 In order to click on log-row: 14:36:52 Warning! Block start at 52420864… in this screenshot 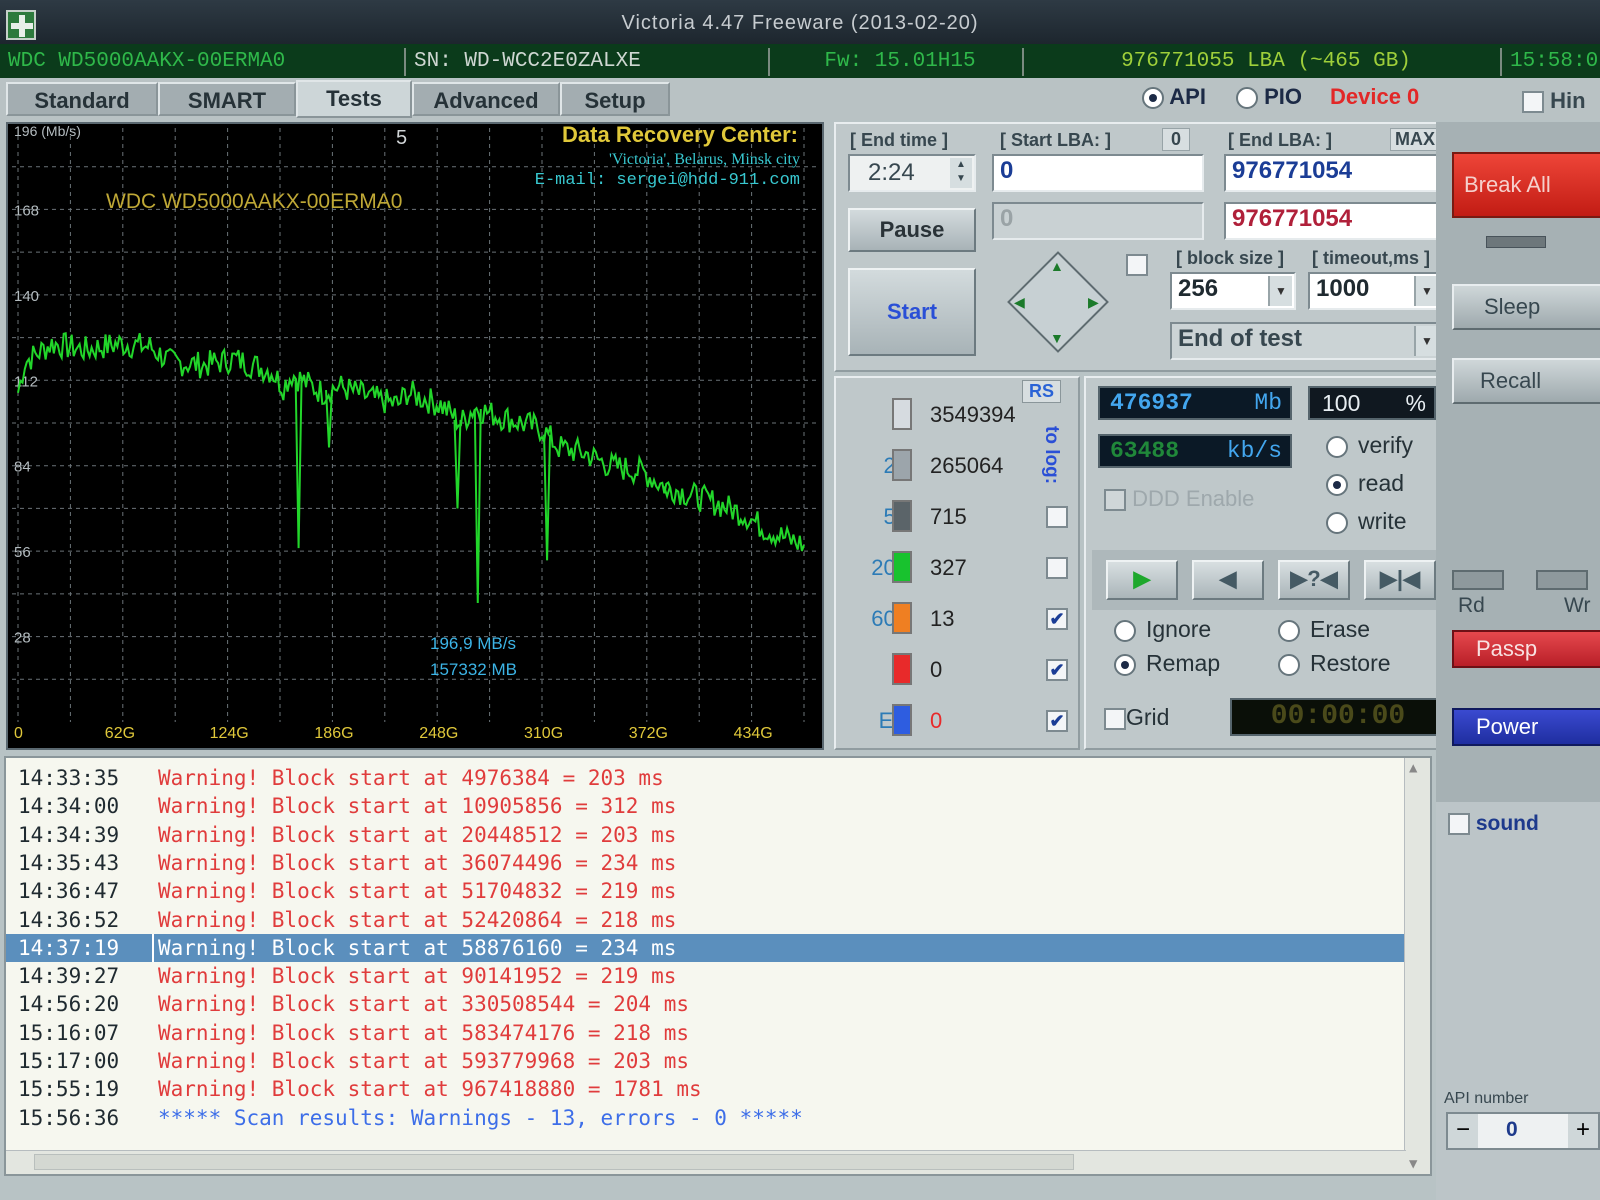, I will do `click(706, 920)`.